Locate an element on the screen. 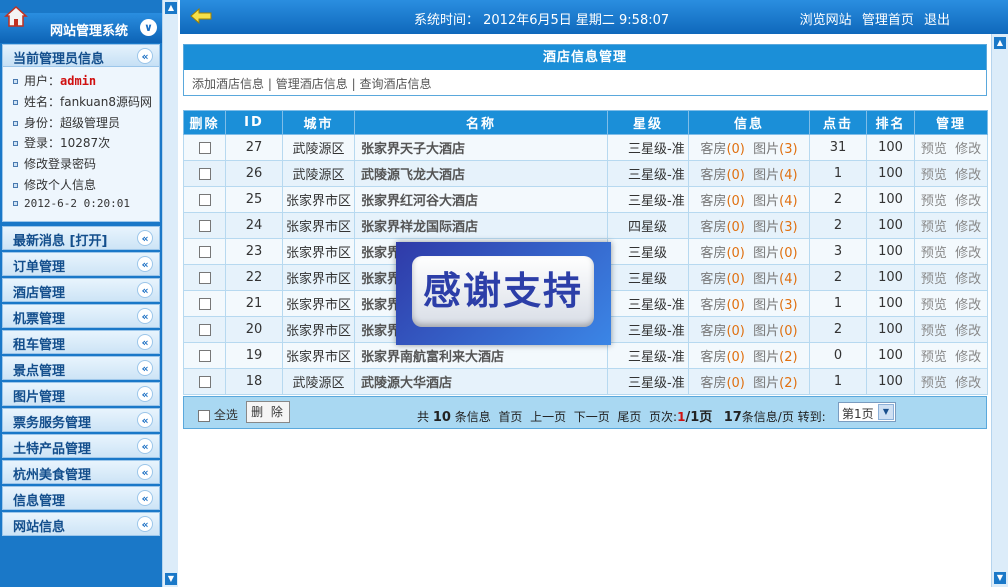  chevron-down-icon: ▼ is located at coordinates (886, 412).